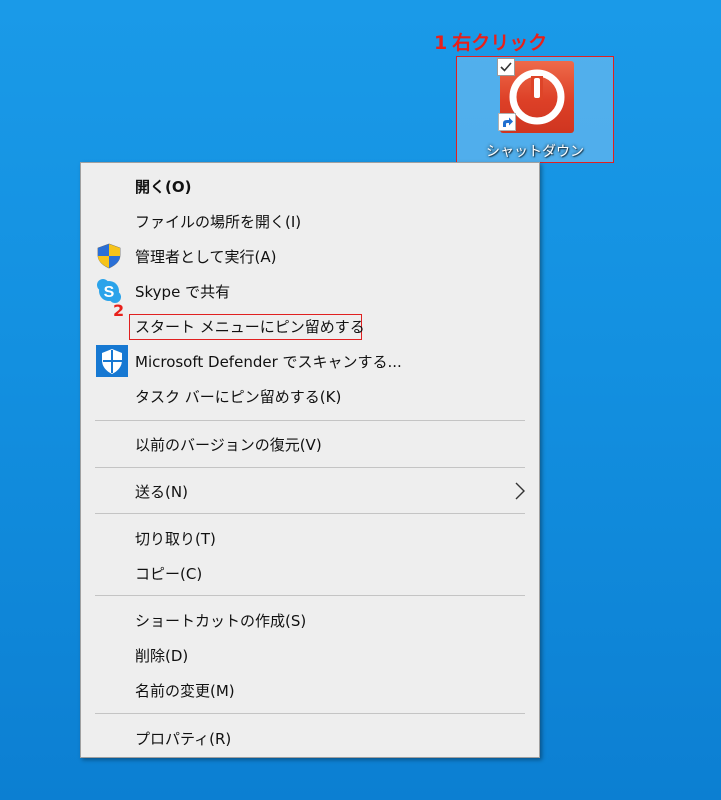  What do you see at coordinates (310, 620) in the screenshot?
I see `menu-item-create-shortcut: ショートカットの作成(S)` at bounding box center [310, 620].